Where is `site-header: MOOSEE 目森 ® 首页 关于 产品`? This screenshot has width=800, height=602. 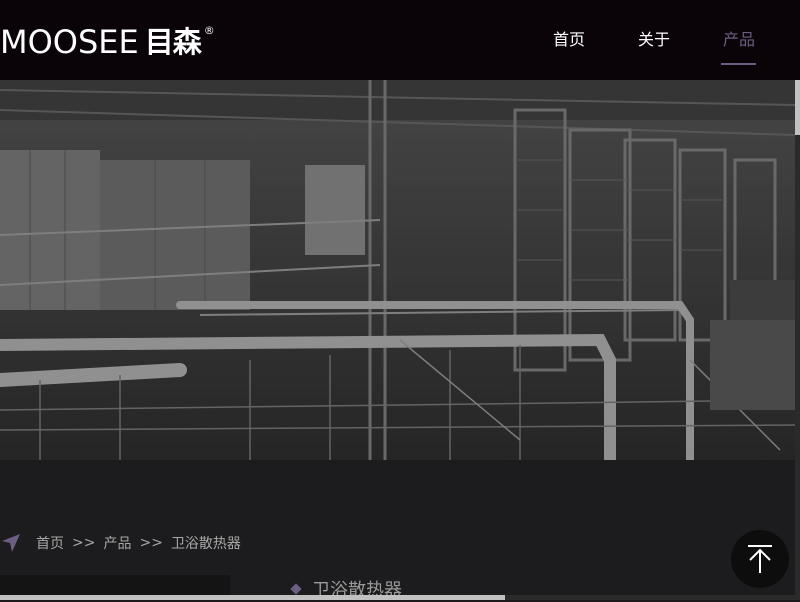 site-header: MOOSEE 目森 ® 首页 关于 产品 is located at coordinates (400, 40).